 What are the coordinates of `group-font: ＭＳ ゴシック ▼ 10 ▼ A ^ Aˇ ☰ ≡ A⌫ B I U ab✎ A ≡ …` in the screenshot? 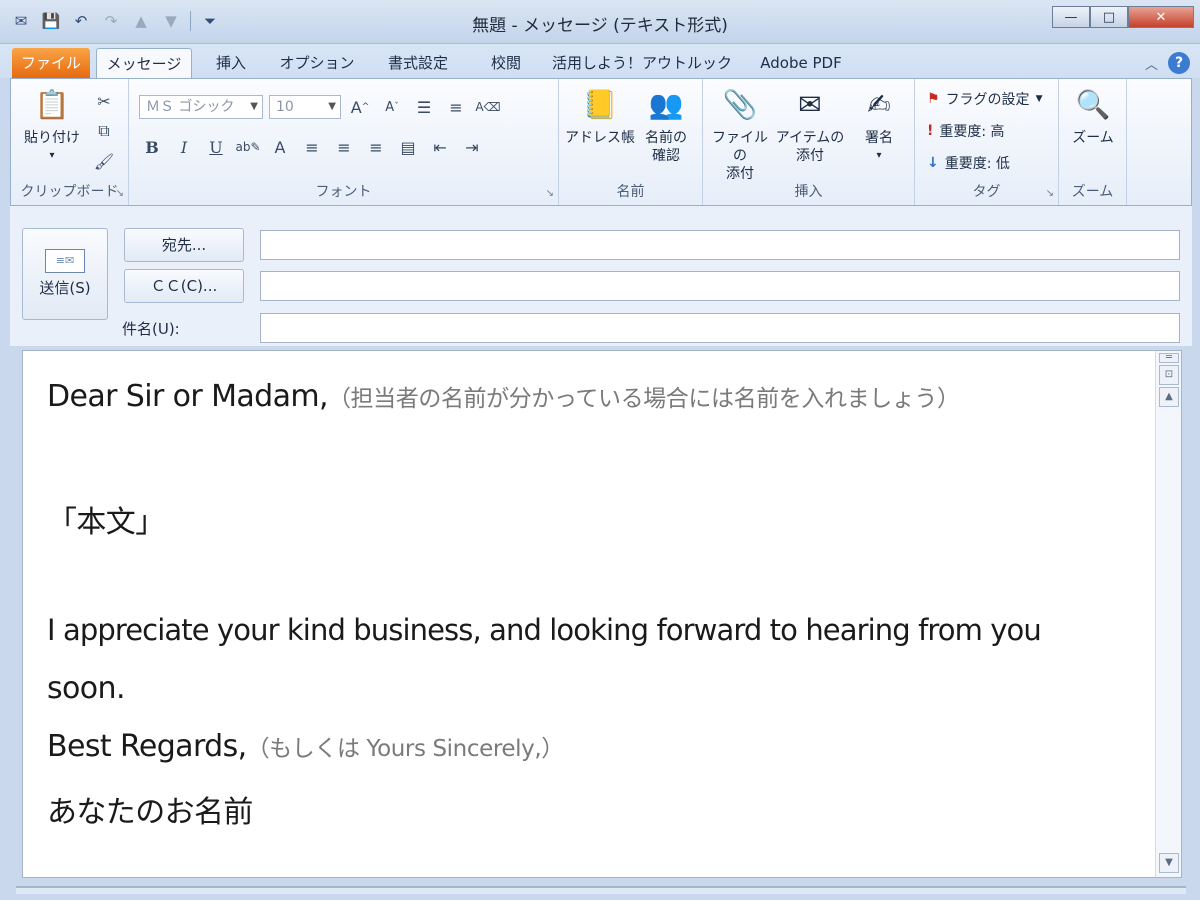 It's located at (344, 142).